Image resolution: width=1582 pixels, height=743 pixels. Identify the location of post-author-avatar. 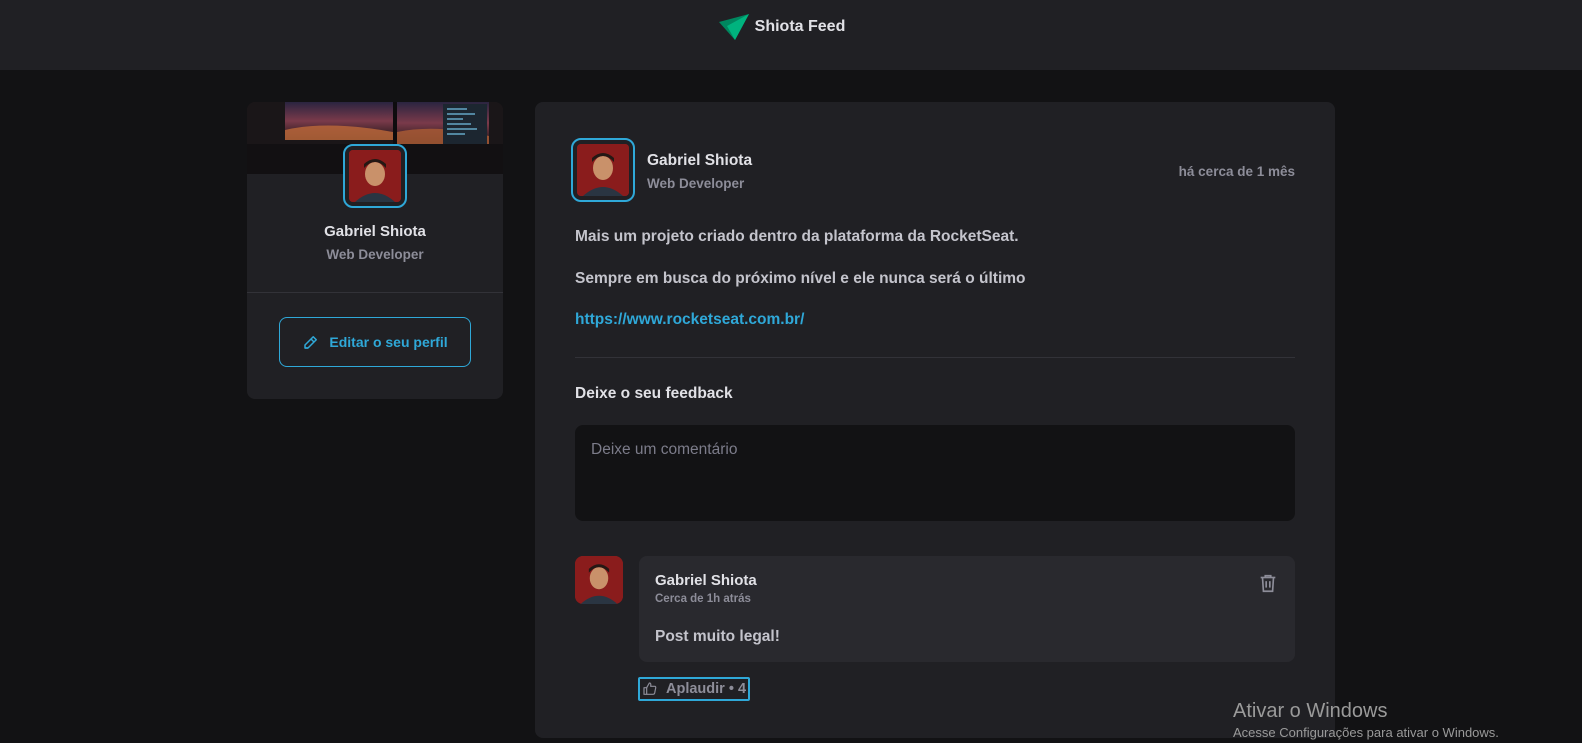
(603, 170).